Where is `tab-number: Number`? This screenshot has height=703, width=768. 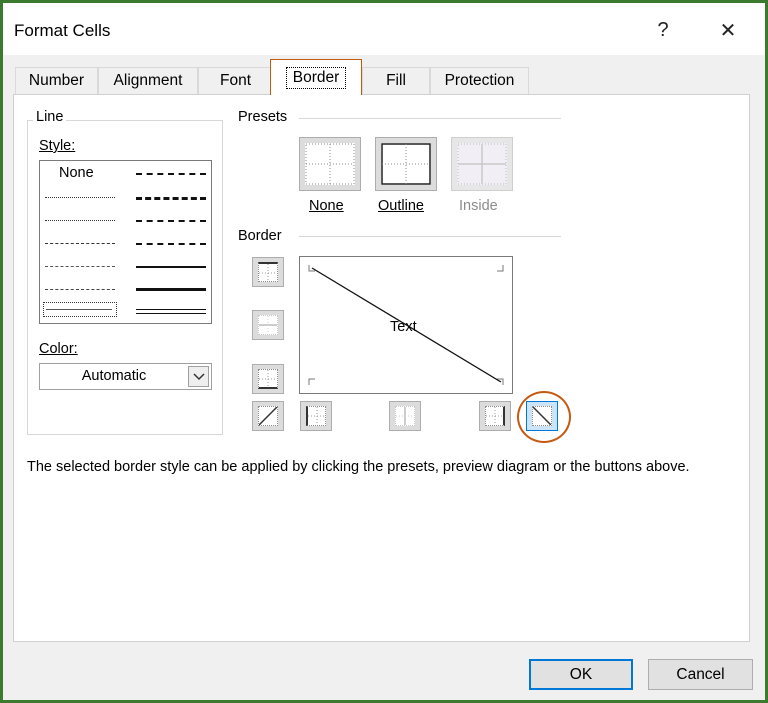
tab-number: Number is located at coordinates (56, 80).